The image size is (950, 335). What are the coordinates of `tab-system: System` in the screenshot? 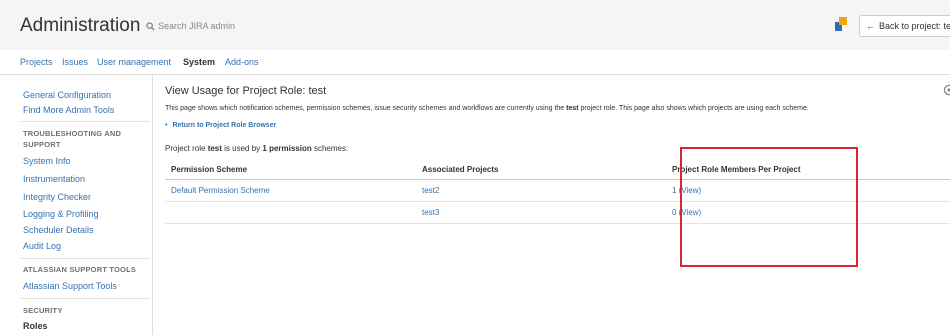 It's located at (199, 62).